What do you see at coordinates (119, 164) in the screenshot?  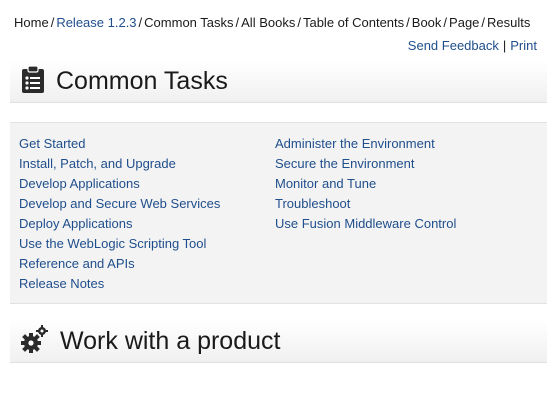 I see `link-install-patch-upgrade: Install, Patch, and Upgrade` at bounding box center [119, 164].